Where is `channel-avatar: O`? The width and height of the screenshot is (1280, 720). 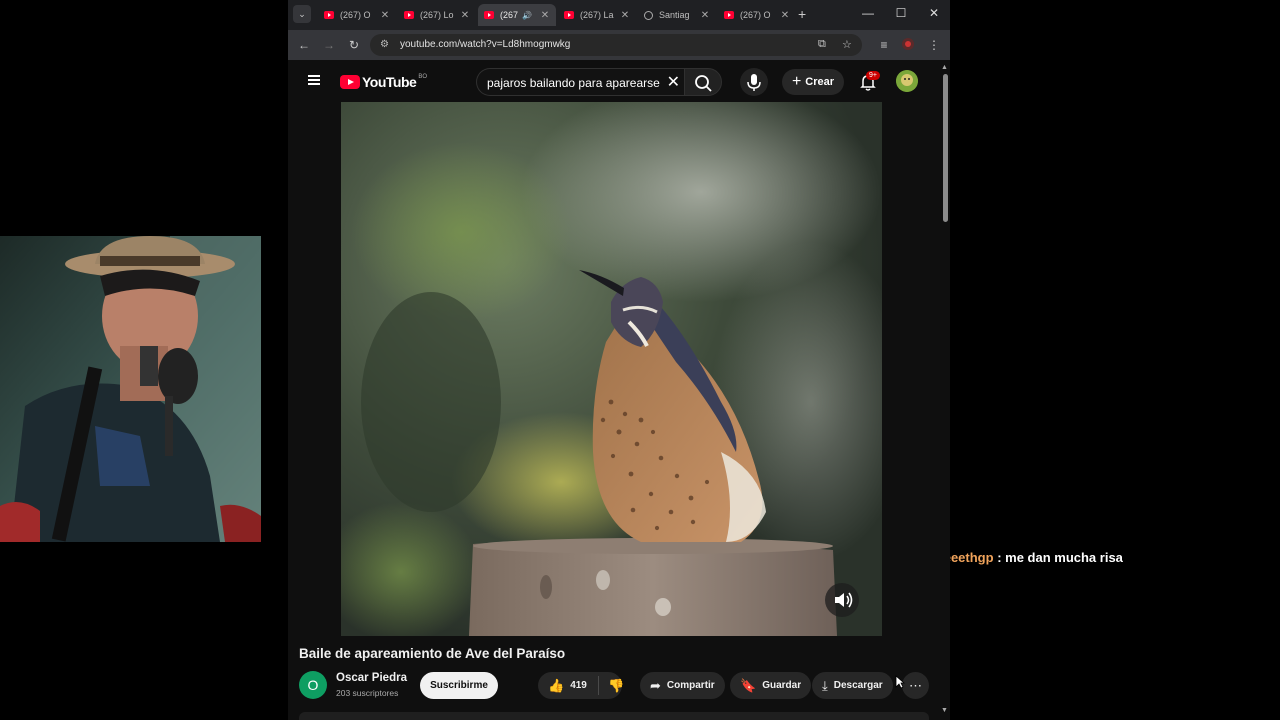
channel-avatar: O is located at coordinates (313, 685).